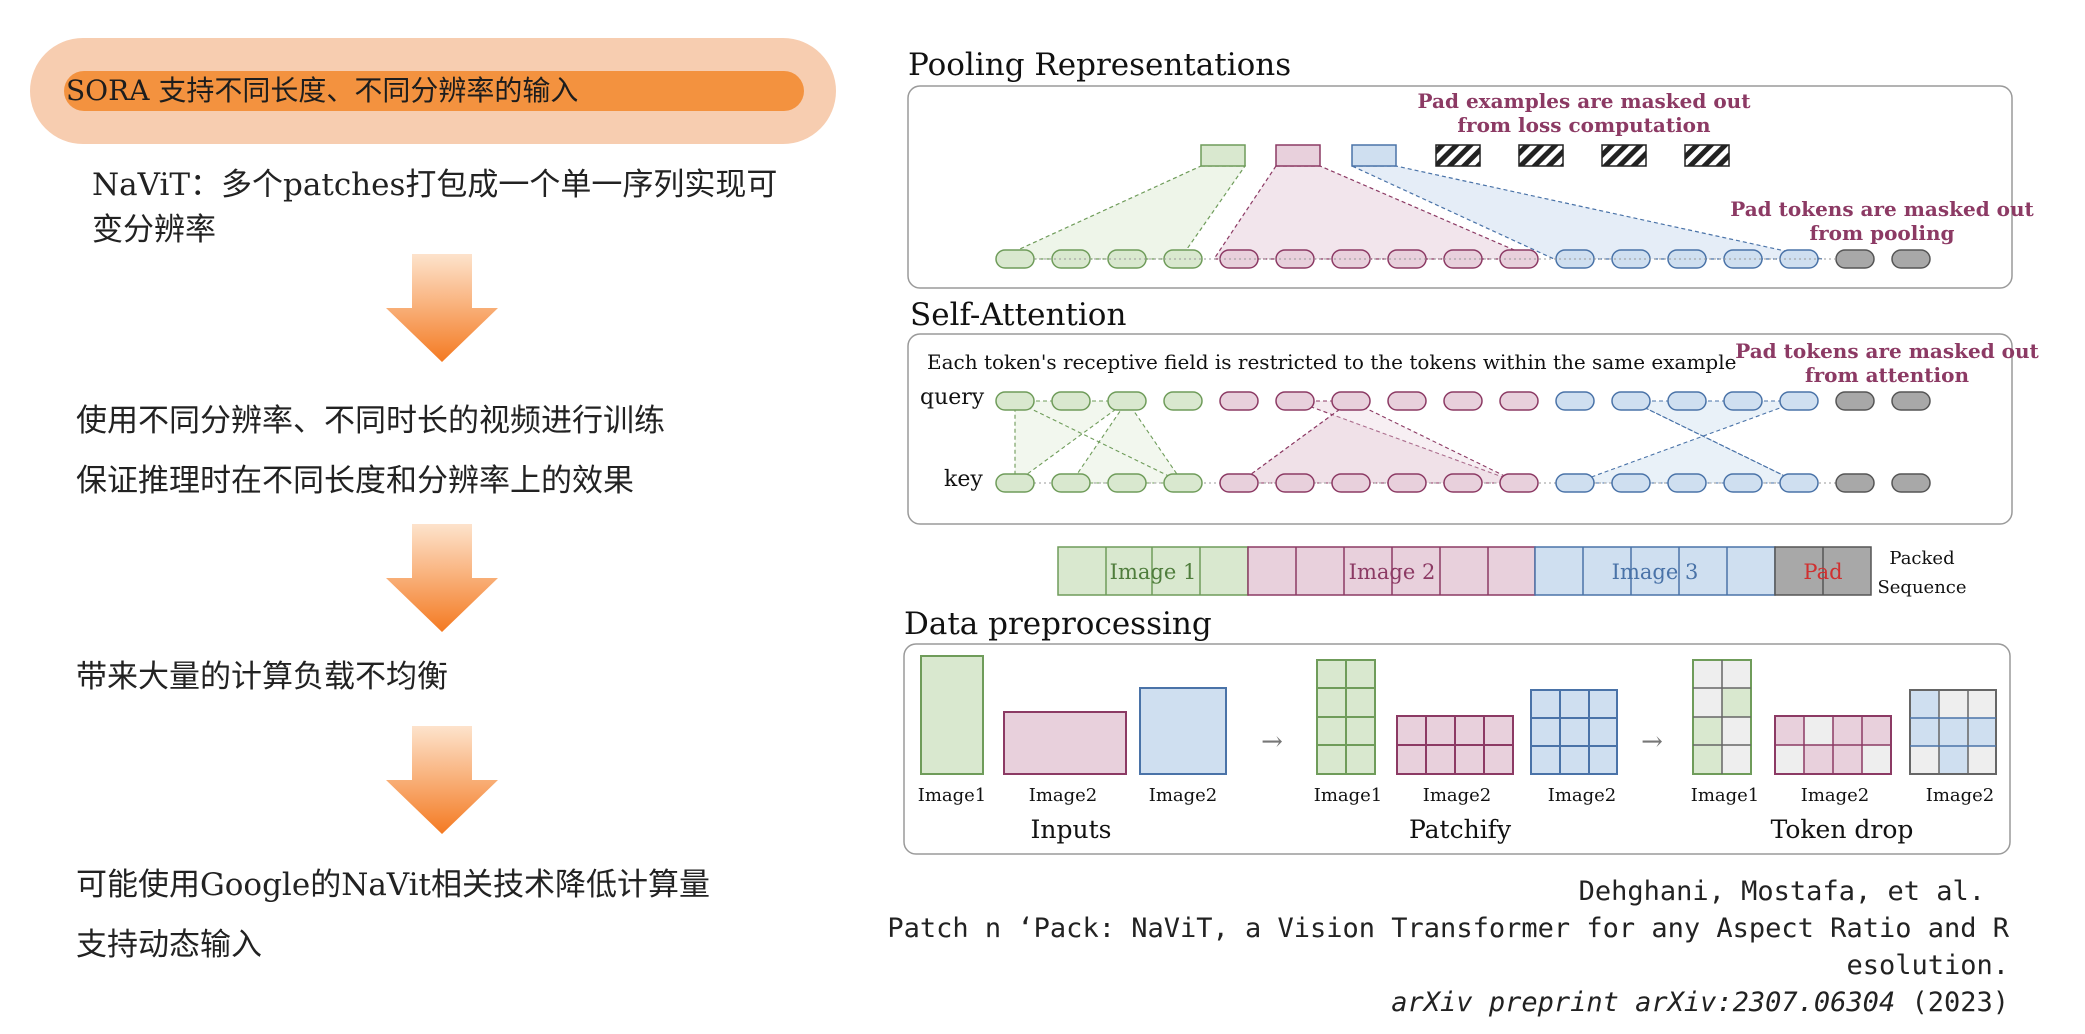  Describe the element at coordinates (1348, 795) in the screenshot. I see `patchify-label-1: Image1` at that location.